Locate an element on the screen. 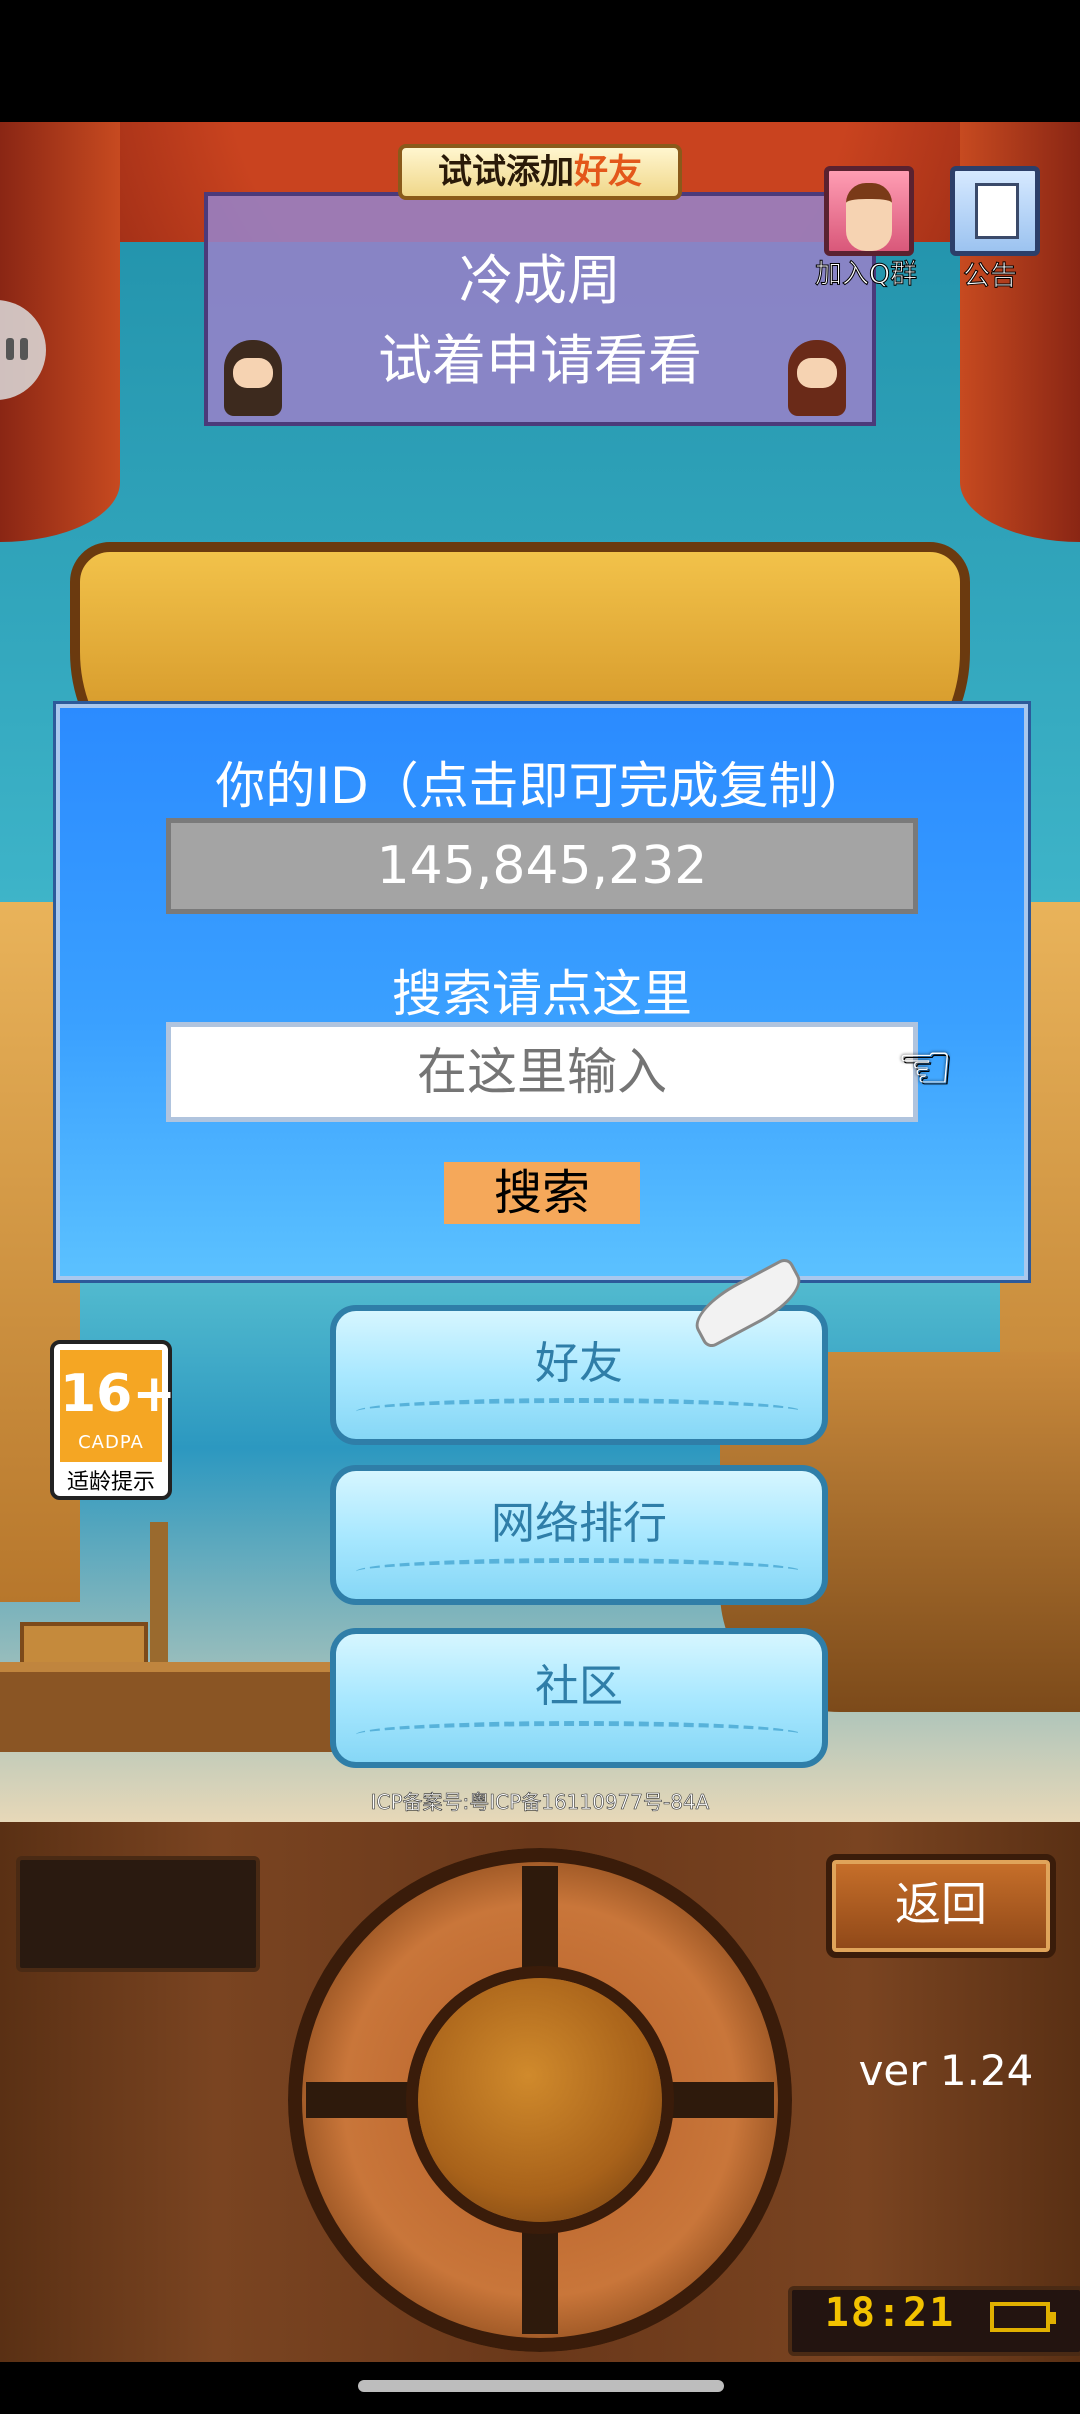  qq-group-icon is located at coordinates (869, 217).